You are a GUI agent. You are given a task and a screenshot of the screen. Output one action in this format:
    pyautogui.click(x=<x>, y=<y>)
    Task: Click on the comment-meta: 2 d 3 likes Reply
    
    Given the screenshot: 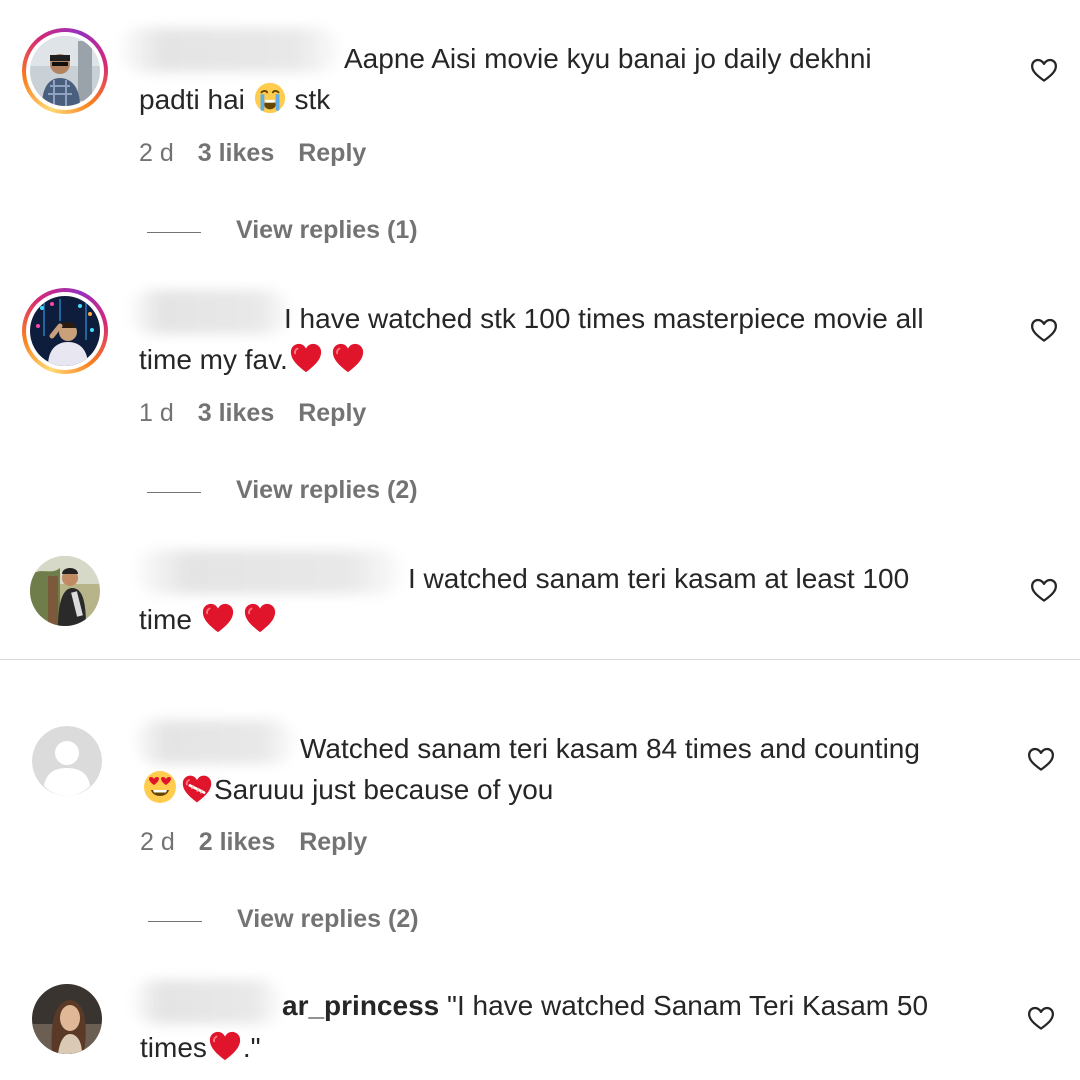 What is the action you would take?
    pyautogui.click(x=264, y=153)
    